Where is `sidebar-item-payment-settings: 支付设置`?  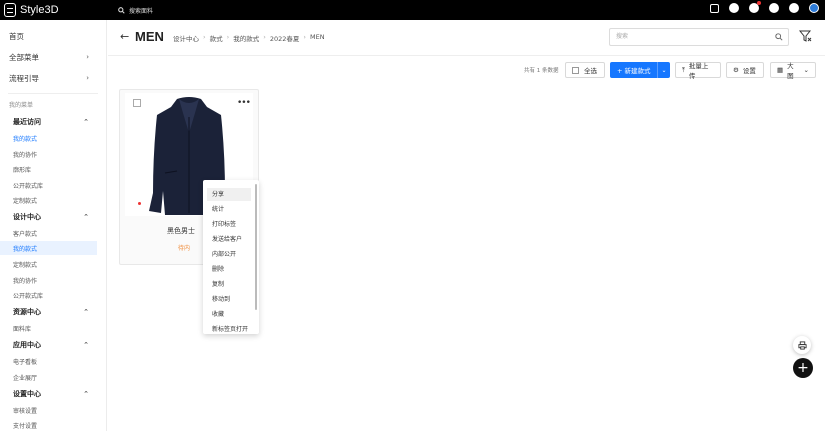
sidebar-item-payment-settings: 支付设置 is located at coordinates (48, 425).